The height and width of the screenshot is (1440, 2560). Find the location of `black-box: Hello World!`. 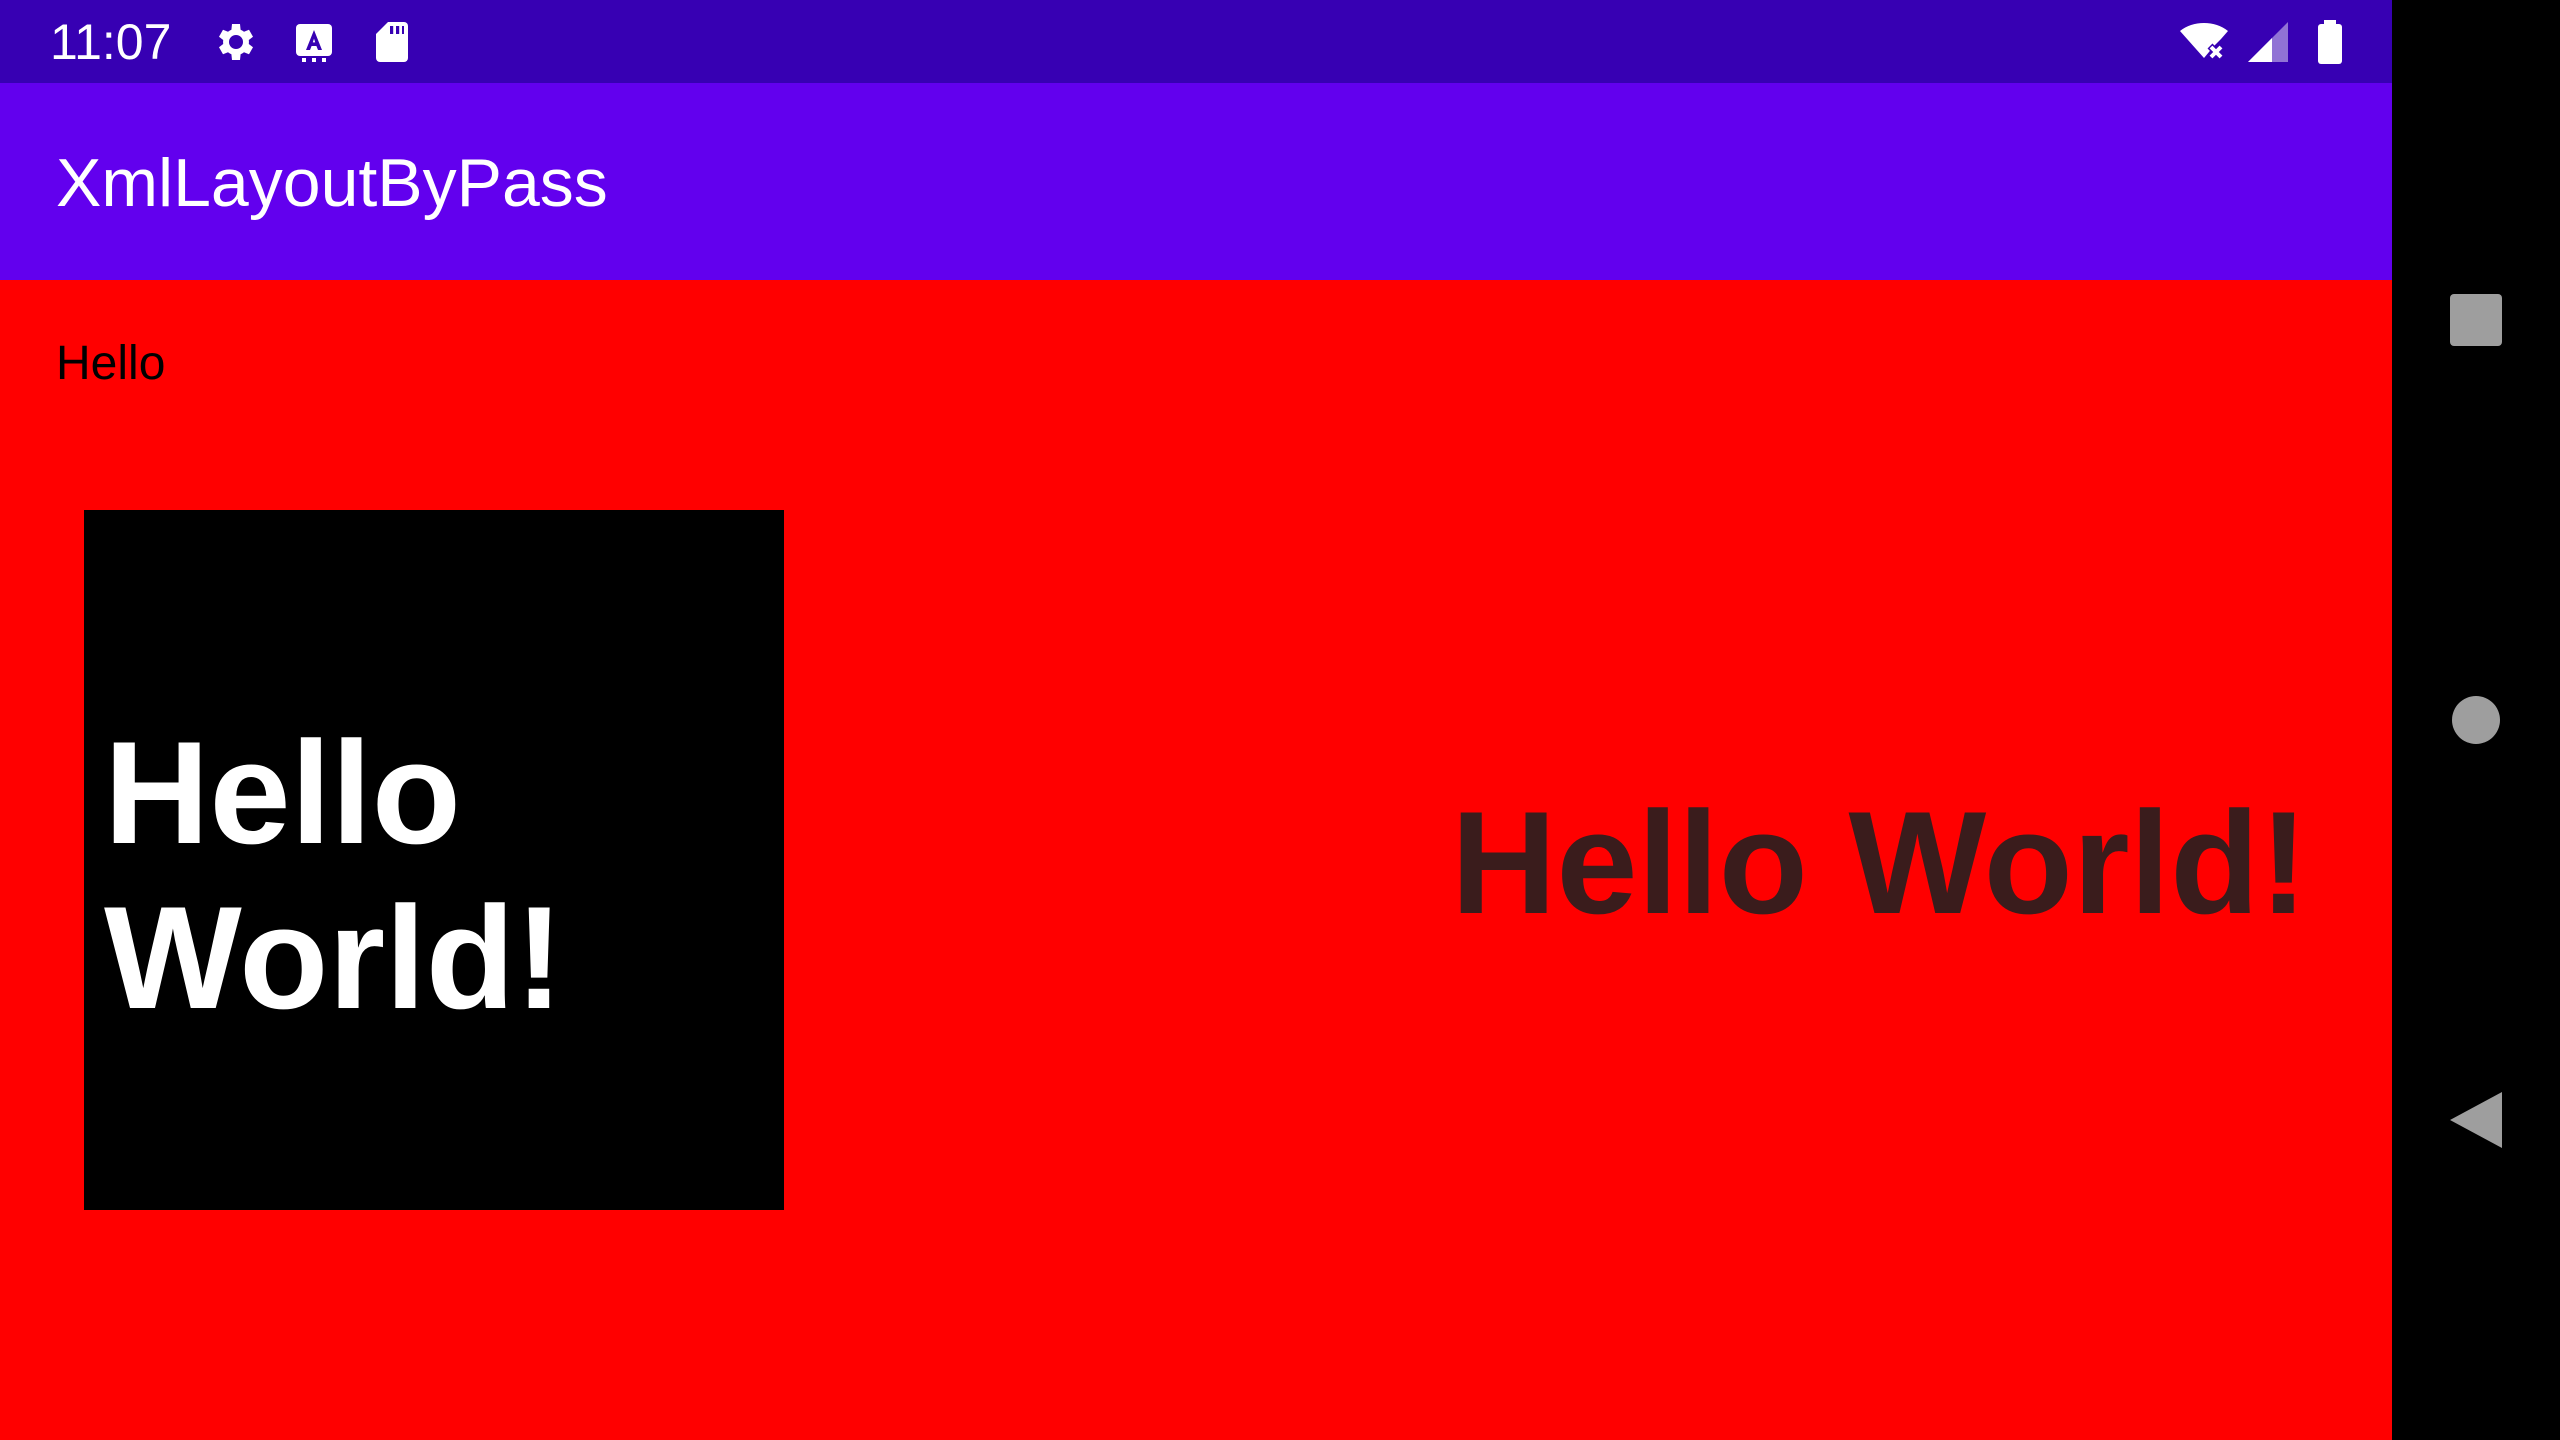

black-box: Hello World! is located at coordinates (434, 860).